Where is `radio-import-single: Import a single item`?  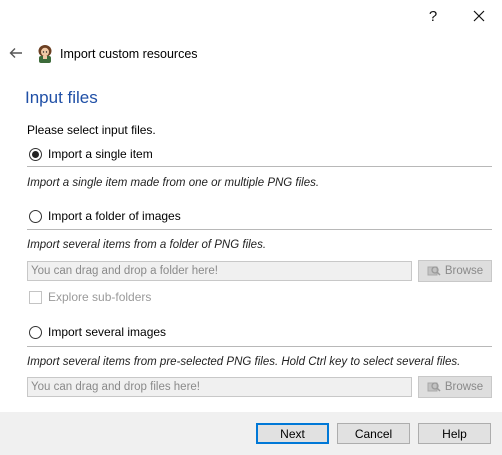 radio-import-single: Import a single item is located at coordinates (91, 154).